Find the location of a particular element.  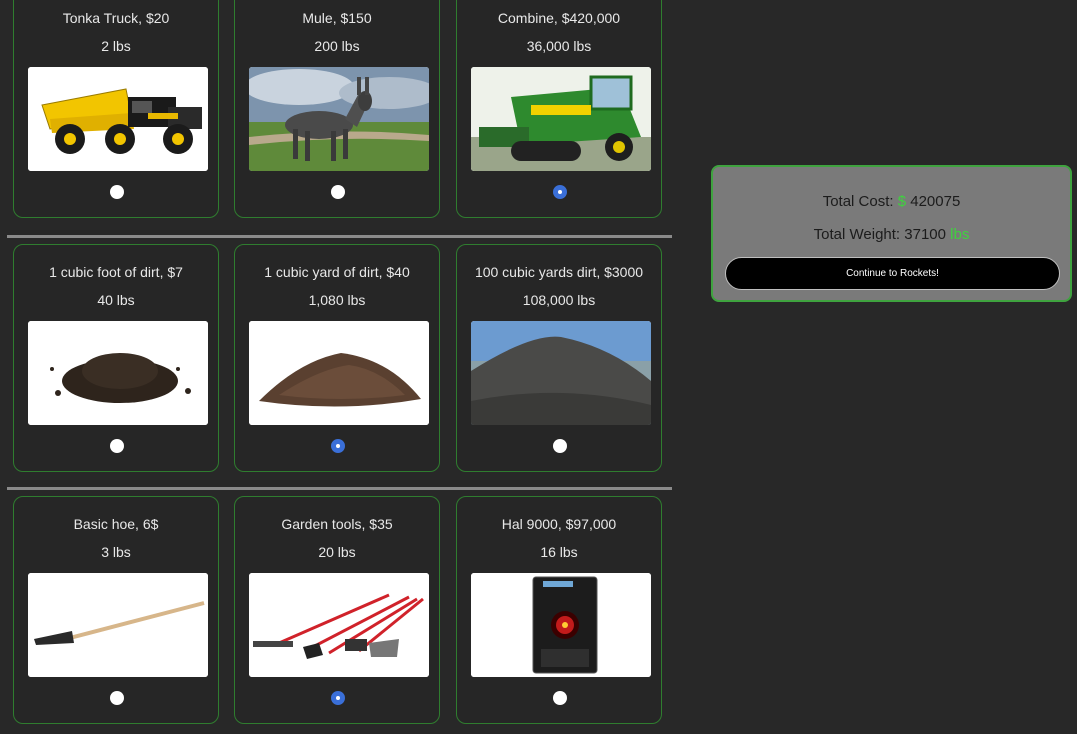

item-card-cubic-yard-dirt: 1 cubic yard of dirt, $40 1,080 lbs is located at coordinates (337, 358).